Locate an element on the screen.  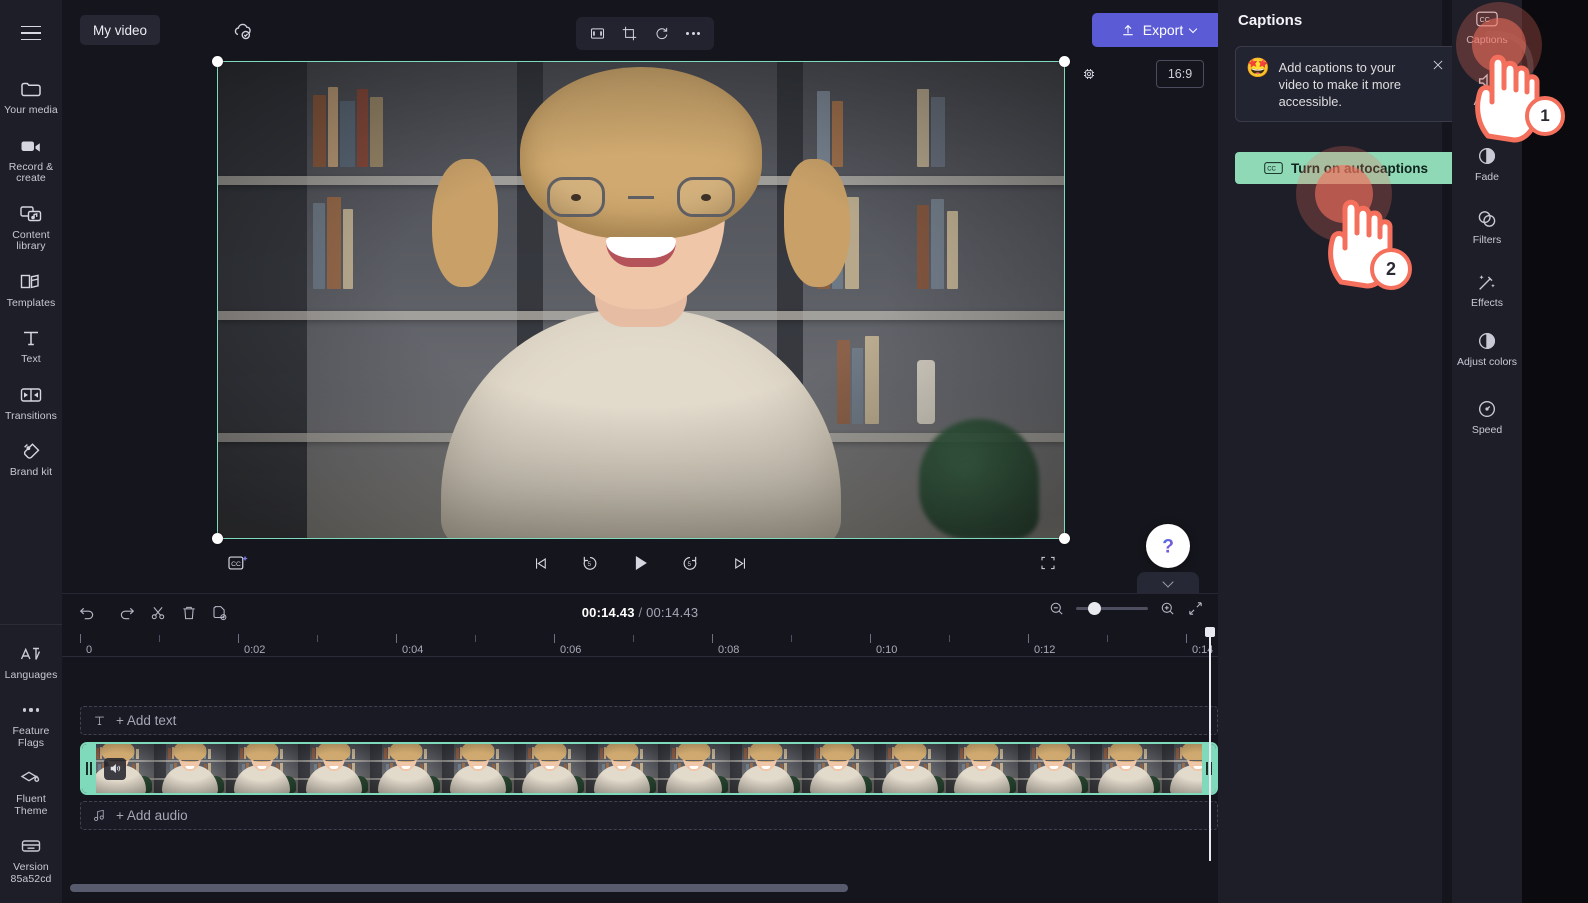
aspect-ratio-button: 16:9 is located at coordinates (1180, 74).